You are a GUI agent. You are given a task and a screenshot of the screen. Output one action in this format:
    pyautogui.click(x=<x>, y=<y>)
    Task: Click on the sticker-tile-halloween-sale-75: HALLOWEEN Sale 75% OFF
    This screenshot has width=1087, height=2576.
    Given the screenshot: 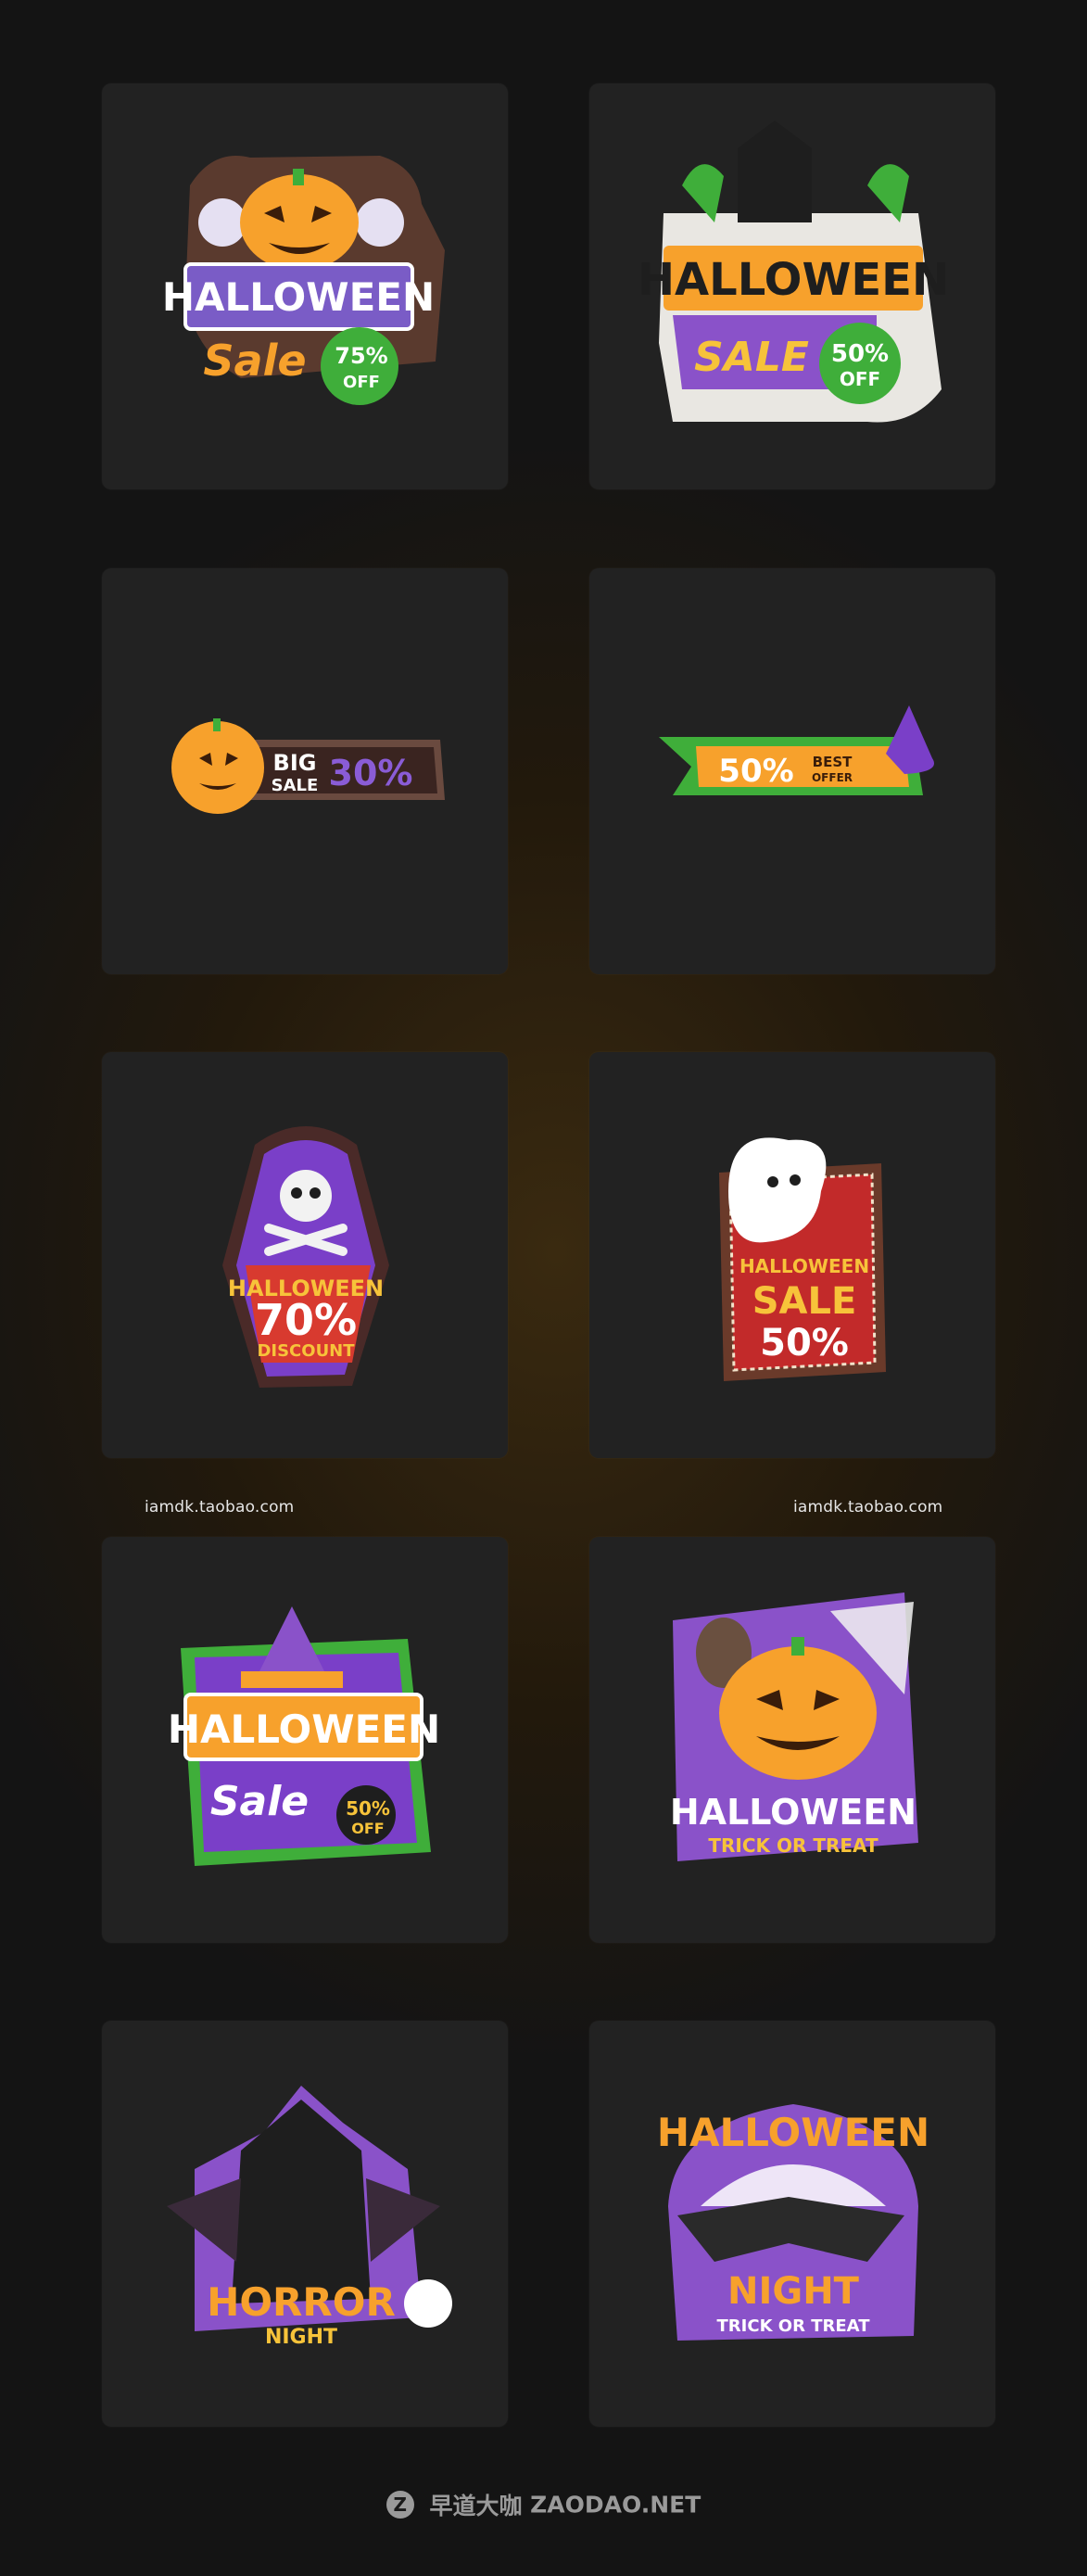 What is the action you would take?
    pyautogui.click(x=305, y=286)
    